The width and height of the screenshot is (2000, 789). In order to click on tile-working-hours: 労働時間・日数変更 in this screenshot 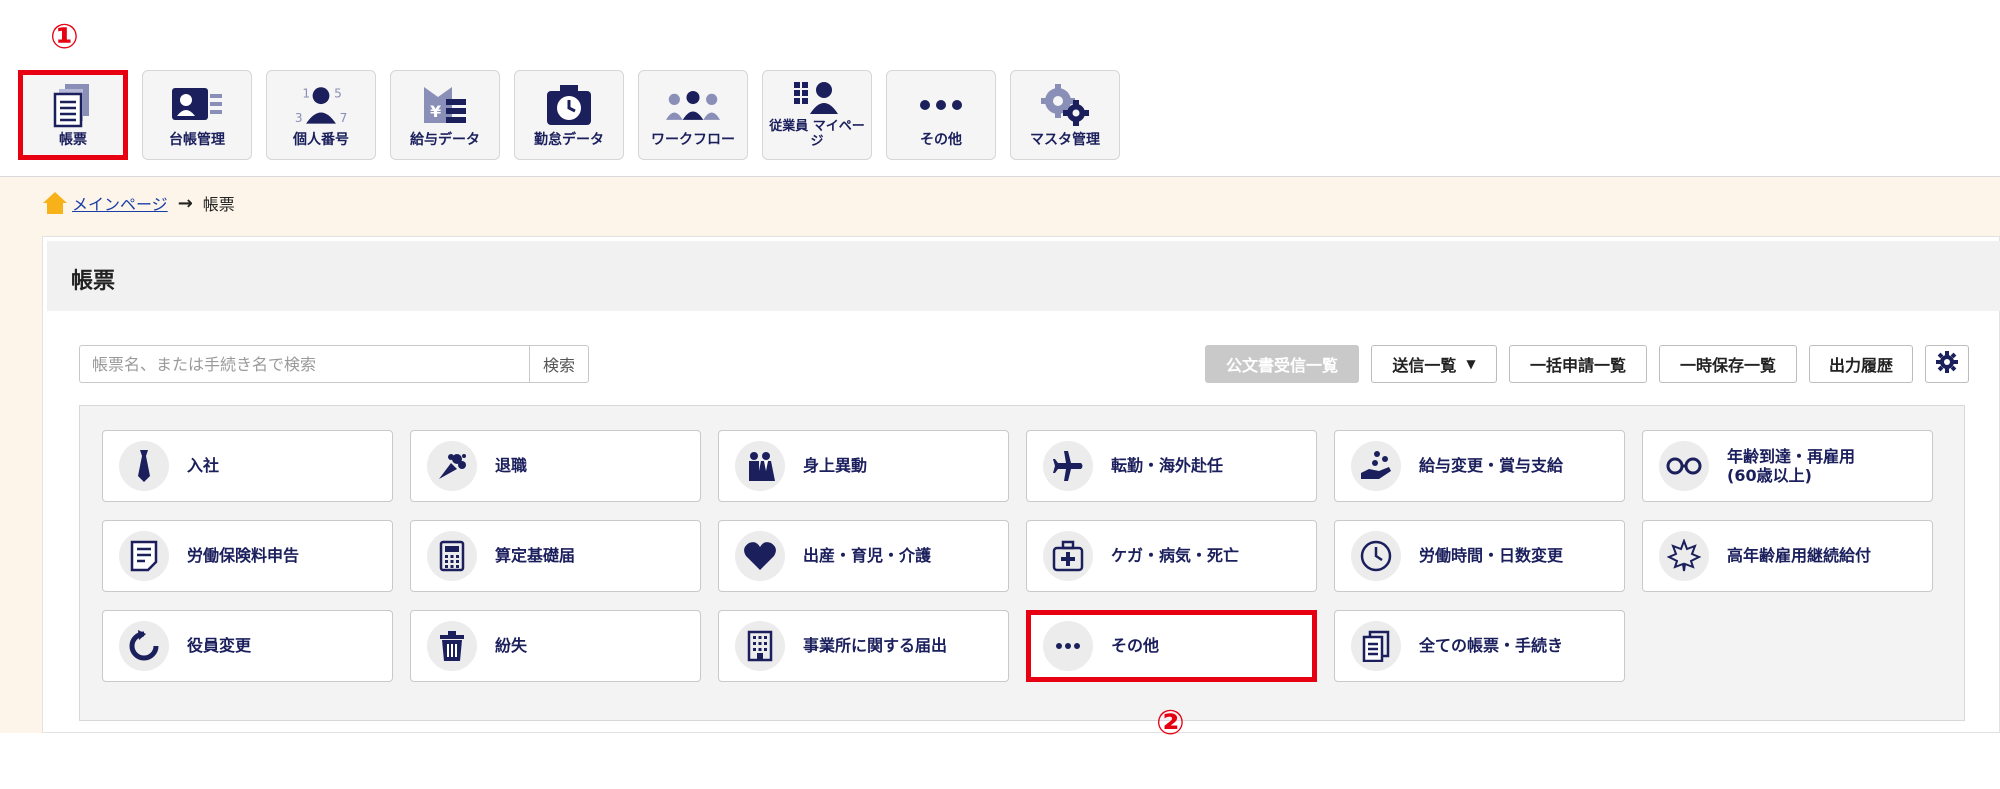, I will do `click(1479, 556)`.